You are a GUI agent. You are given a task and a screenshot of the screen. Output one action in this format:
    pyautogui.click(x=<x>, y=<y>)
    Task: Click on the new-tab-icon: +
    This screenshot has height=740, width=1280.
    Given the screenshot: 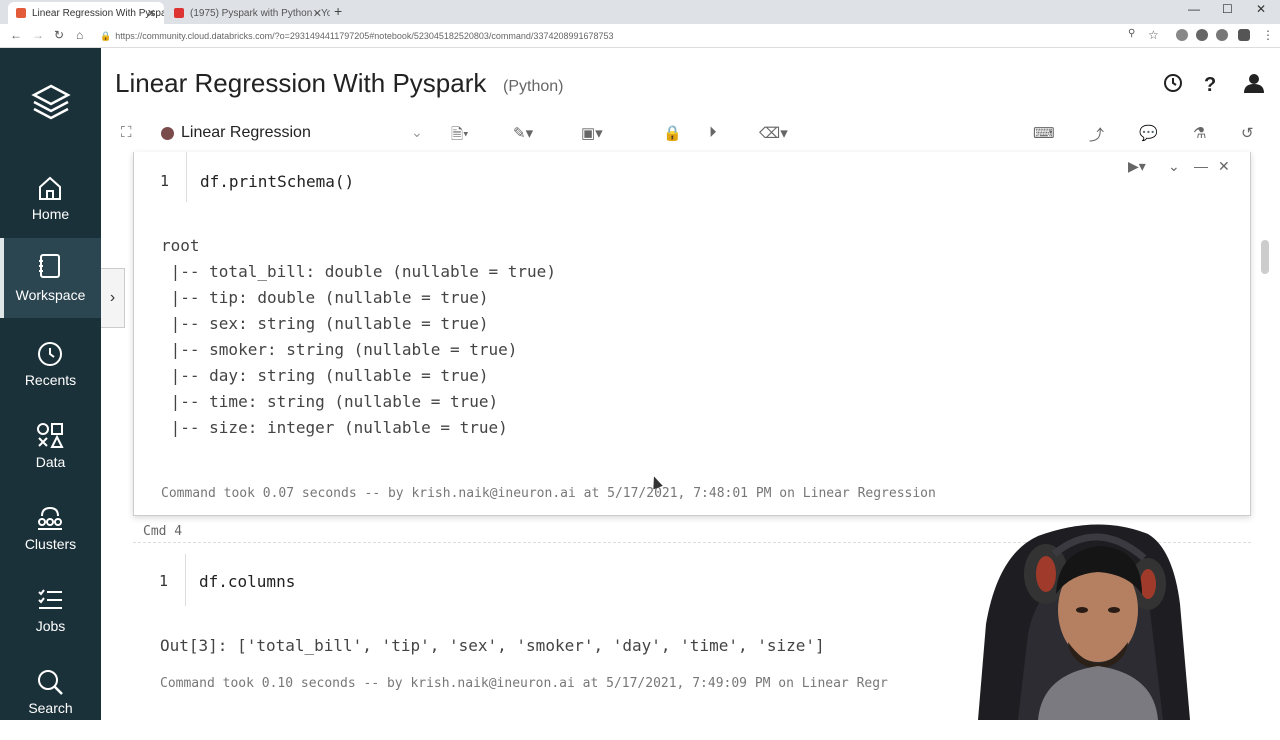 What is the action you would take?
    pyautogui.click(x=338, y=11)
    